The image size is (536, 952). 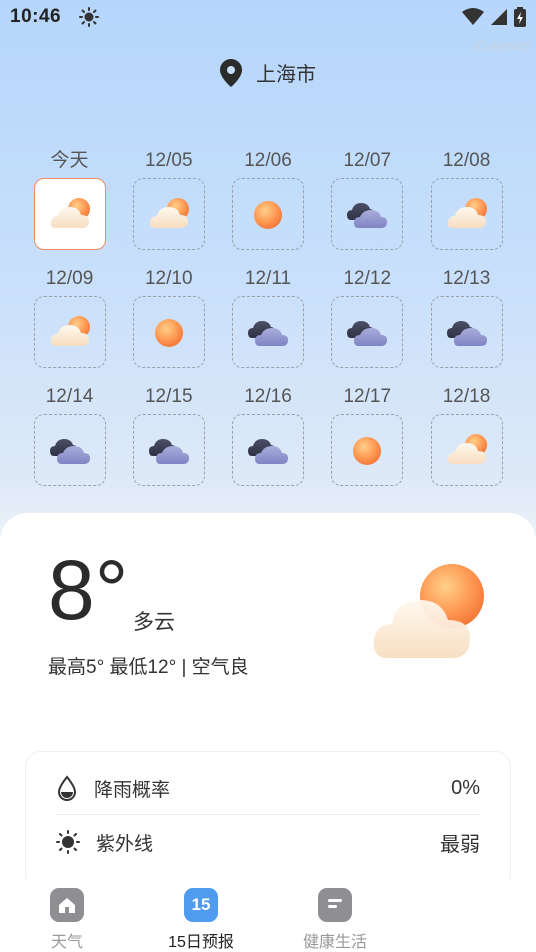 I want to click on forecast-day: 12/13, so click(x=466, y=317).